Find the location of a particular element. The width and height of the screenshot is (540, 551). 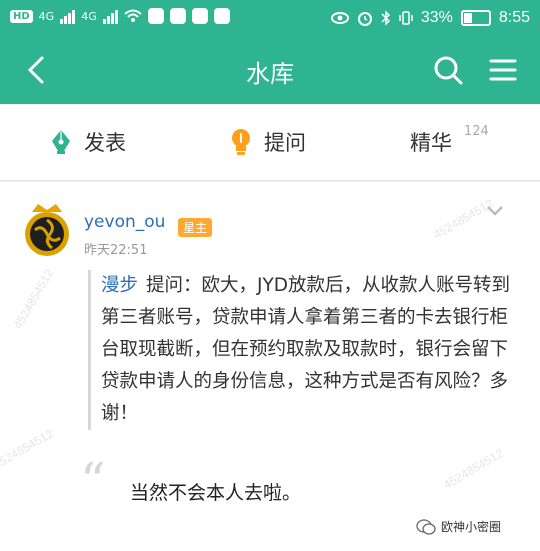

tab-post-label: 发表 is located at coordinates (105, 143).